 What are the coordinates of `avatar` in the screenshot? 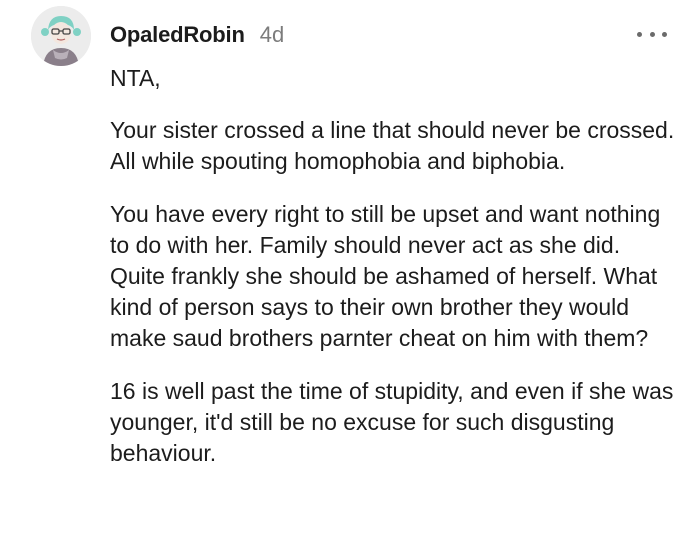 It's located at (61, 36).